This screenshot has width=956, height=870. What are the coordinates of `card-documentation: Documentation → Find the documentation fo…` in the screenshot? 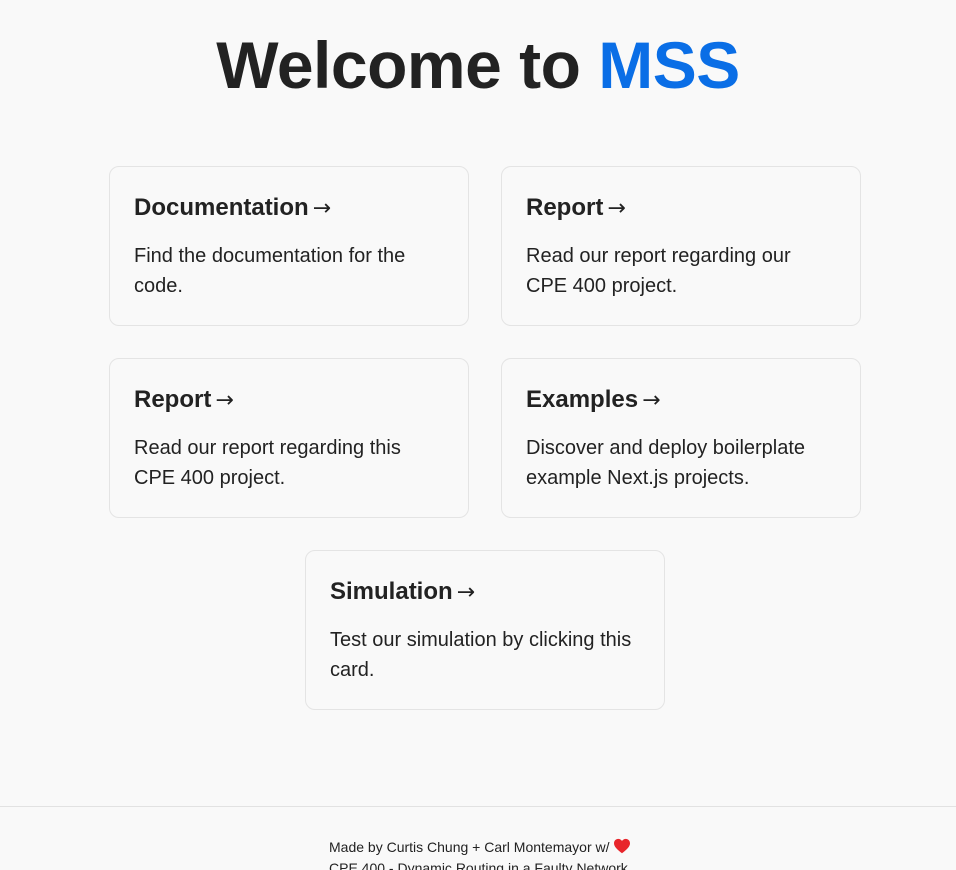 It's located at (289, 246).